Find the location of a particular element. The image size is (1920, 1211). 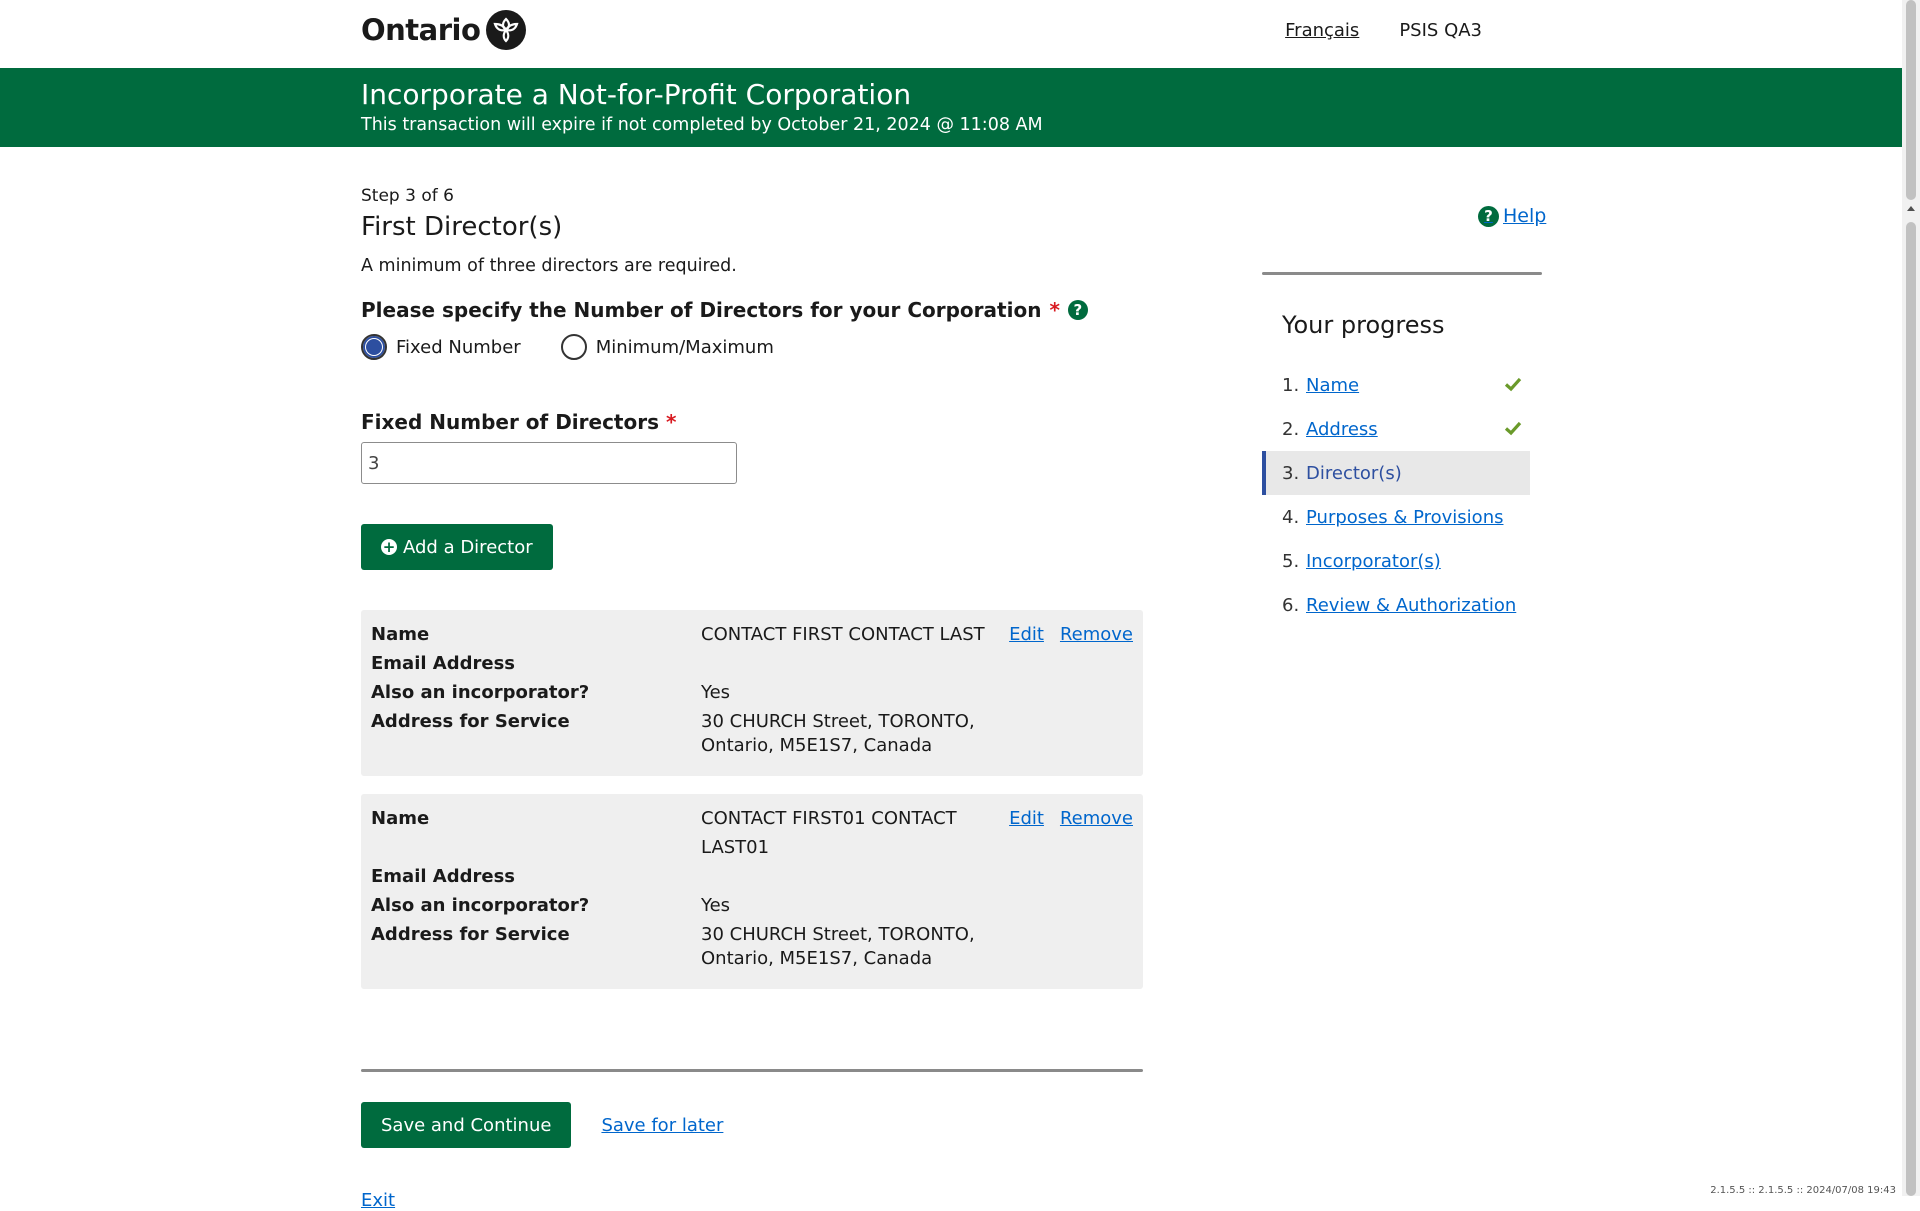

progress-item-review: 6. Review & Authorization is located at coordinates (1392, 605).